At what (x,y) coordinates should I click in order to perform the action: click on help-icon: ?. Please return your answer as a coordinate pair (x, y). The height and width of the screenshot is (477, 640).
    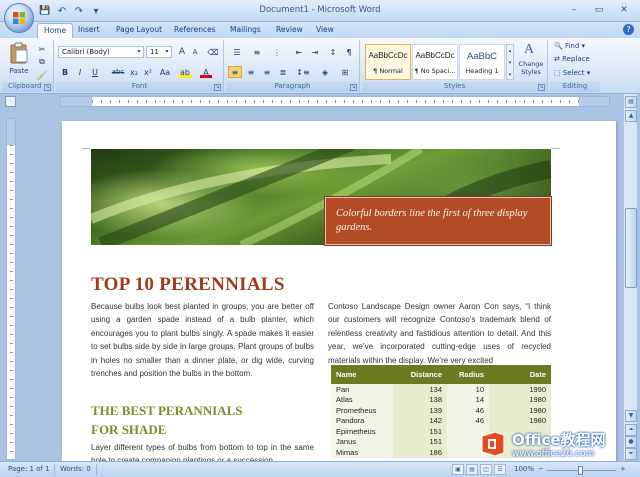
    Looking at the image, I should click on (628, 29).